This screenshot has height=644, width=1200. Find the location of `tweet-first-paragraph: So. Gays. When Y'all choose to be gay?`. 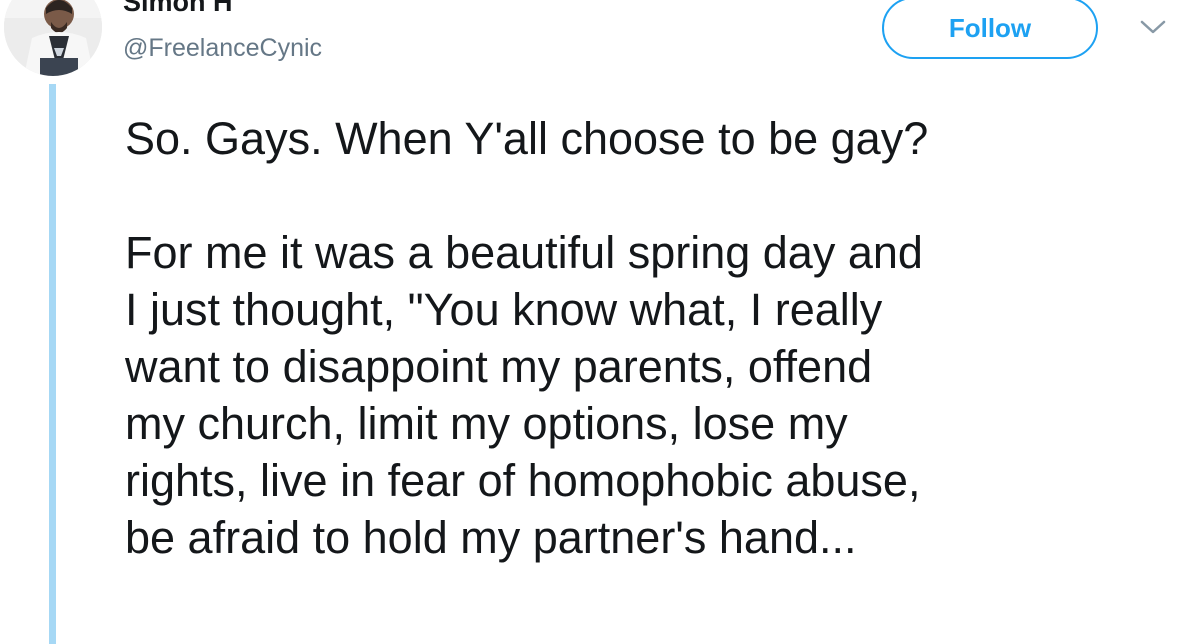

tweet-first-paragraph: So. Gays. When Y'all choose to be gay? is located at coordinates (527, 138).